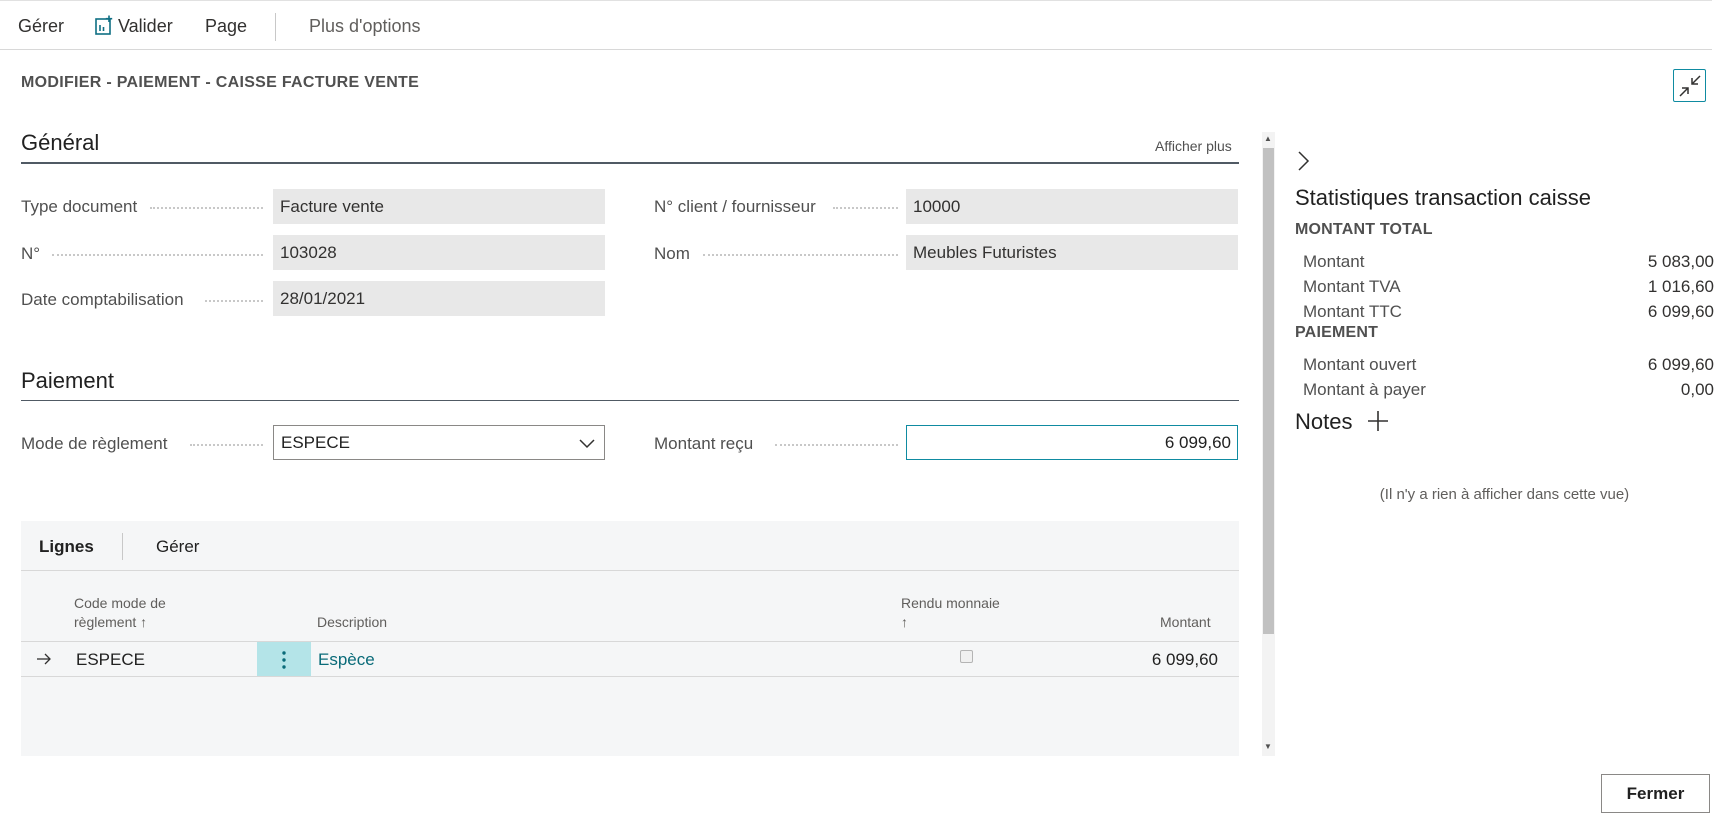 The height and width of the screenshot is (831, 1728). I want to click on factbox-open-label: Montant ouvert, so click(1360, 364).